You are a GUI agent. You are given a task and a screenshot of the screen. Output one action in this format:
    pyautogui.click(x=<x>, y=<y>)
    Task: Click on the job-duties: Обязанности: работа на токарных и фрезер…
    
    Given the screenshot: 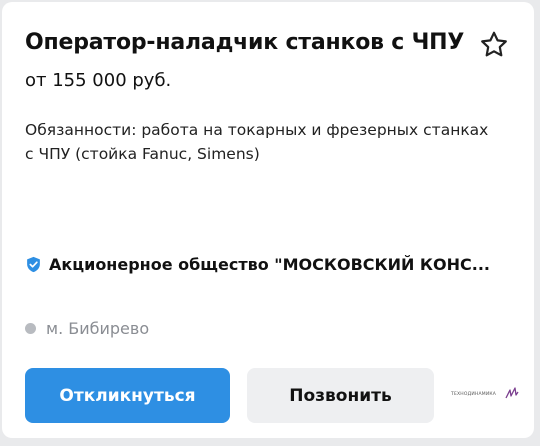 What is the action you would take?
    pyautogui.click(x=257, y=142)
    